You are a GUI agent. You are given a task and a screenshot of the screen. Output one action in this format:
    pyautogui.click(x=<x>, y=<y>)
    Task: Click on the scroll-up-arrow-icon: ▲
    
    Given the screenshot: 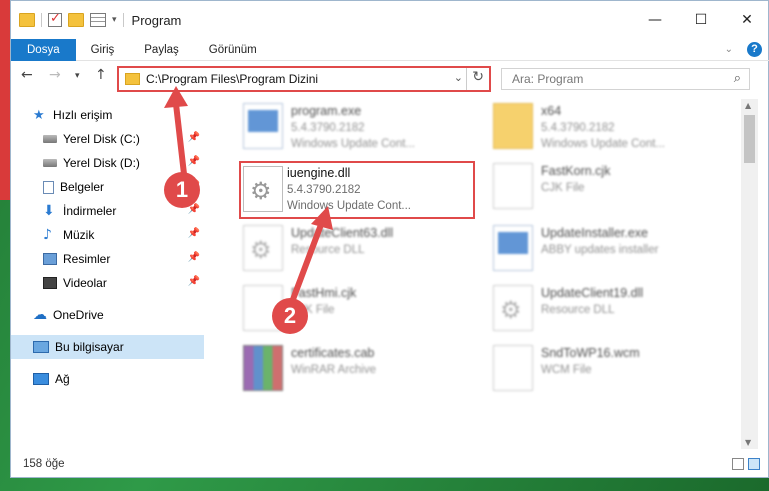 What is the action you would take?
    pyautogui.click(x=748, y=105)
    